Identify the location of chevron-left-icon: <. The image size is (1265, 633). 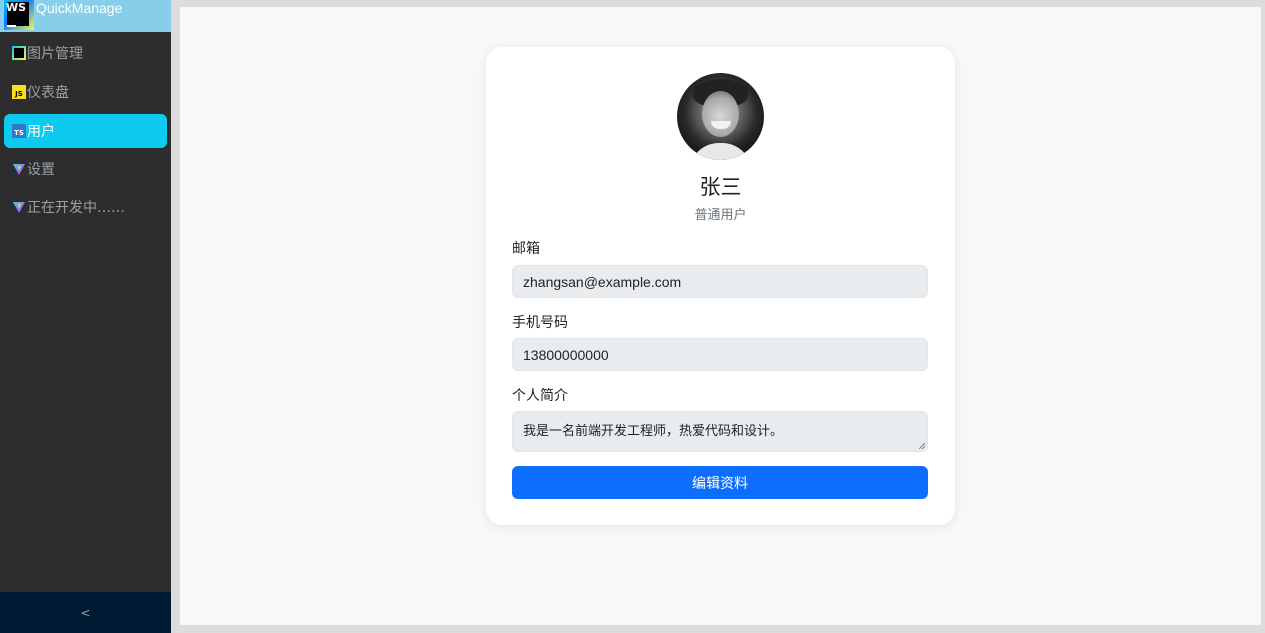
(85, 612).